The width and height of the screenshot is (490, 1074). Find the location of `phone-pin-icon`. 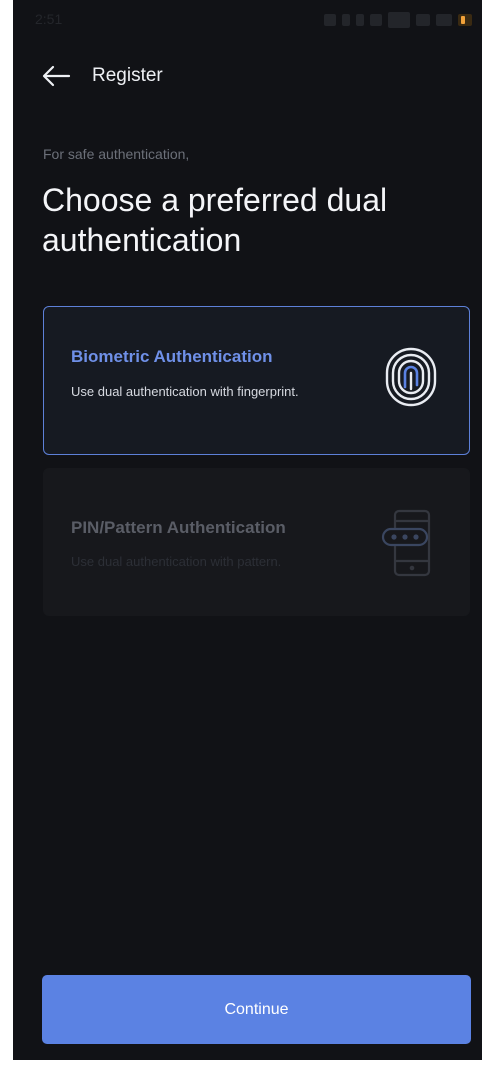

phone-pin-icon is located at coordinates (406, 543).